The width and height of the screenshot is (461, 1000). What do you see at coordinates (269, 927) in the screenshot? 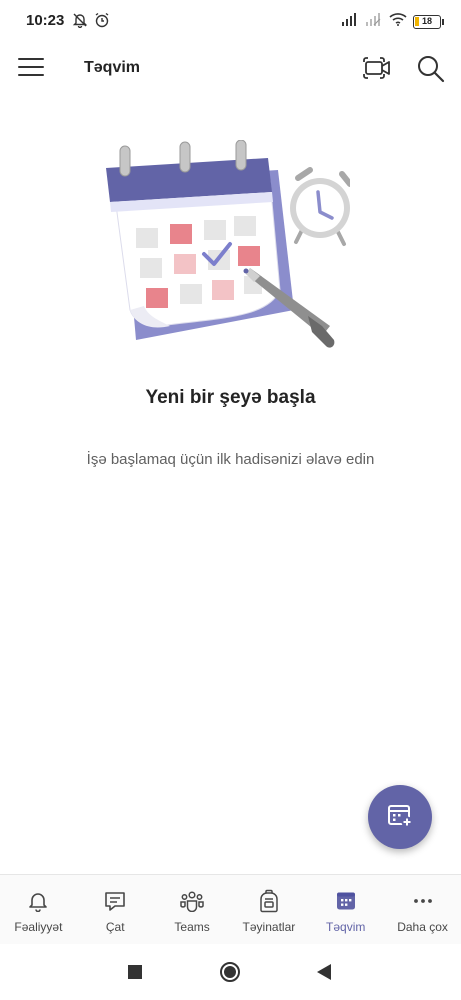
I see `tab-assignments-label: Təyinatlar` at bounding box center [269, 927].